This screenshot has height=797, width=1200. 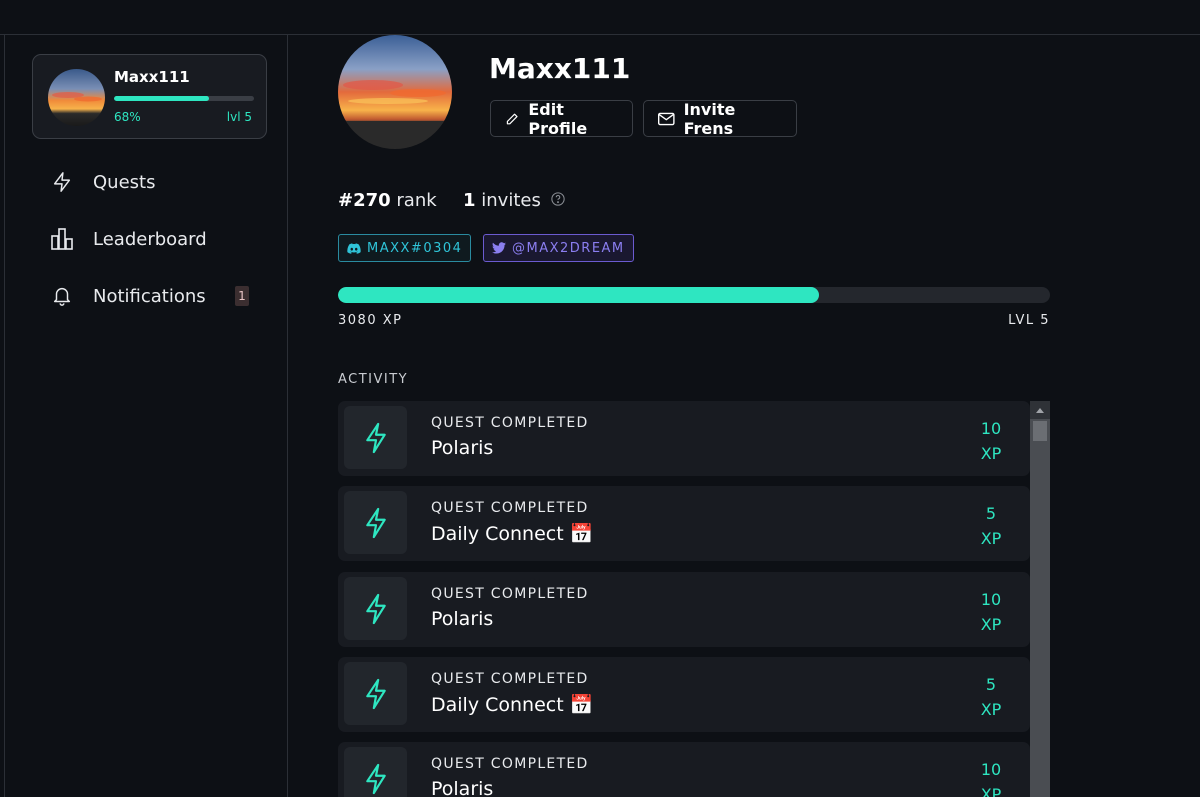 What do you see at coordinates (150, 239) in the screenshot?
I see `sidebar-item-label: Leaderboard` at bounding box center [150, 239].